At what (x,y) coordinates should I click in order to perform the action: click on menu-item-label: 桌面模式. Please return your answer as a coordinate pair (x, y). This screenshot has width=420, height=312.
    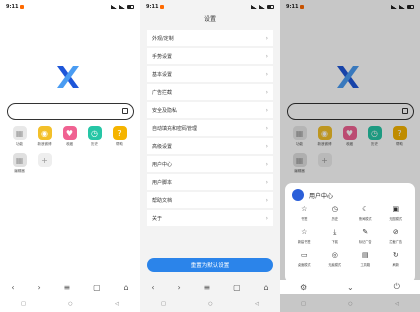
    Looking at the image, I should click on (304, 265).